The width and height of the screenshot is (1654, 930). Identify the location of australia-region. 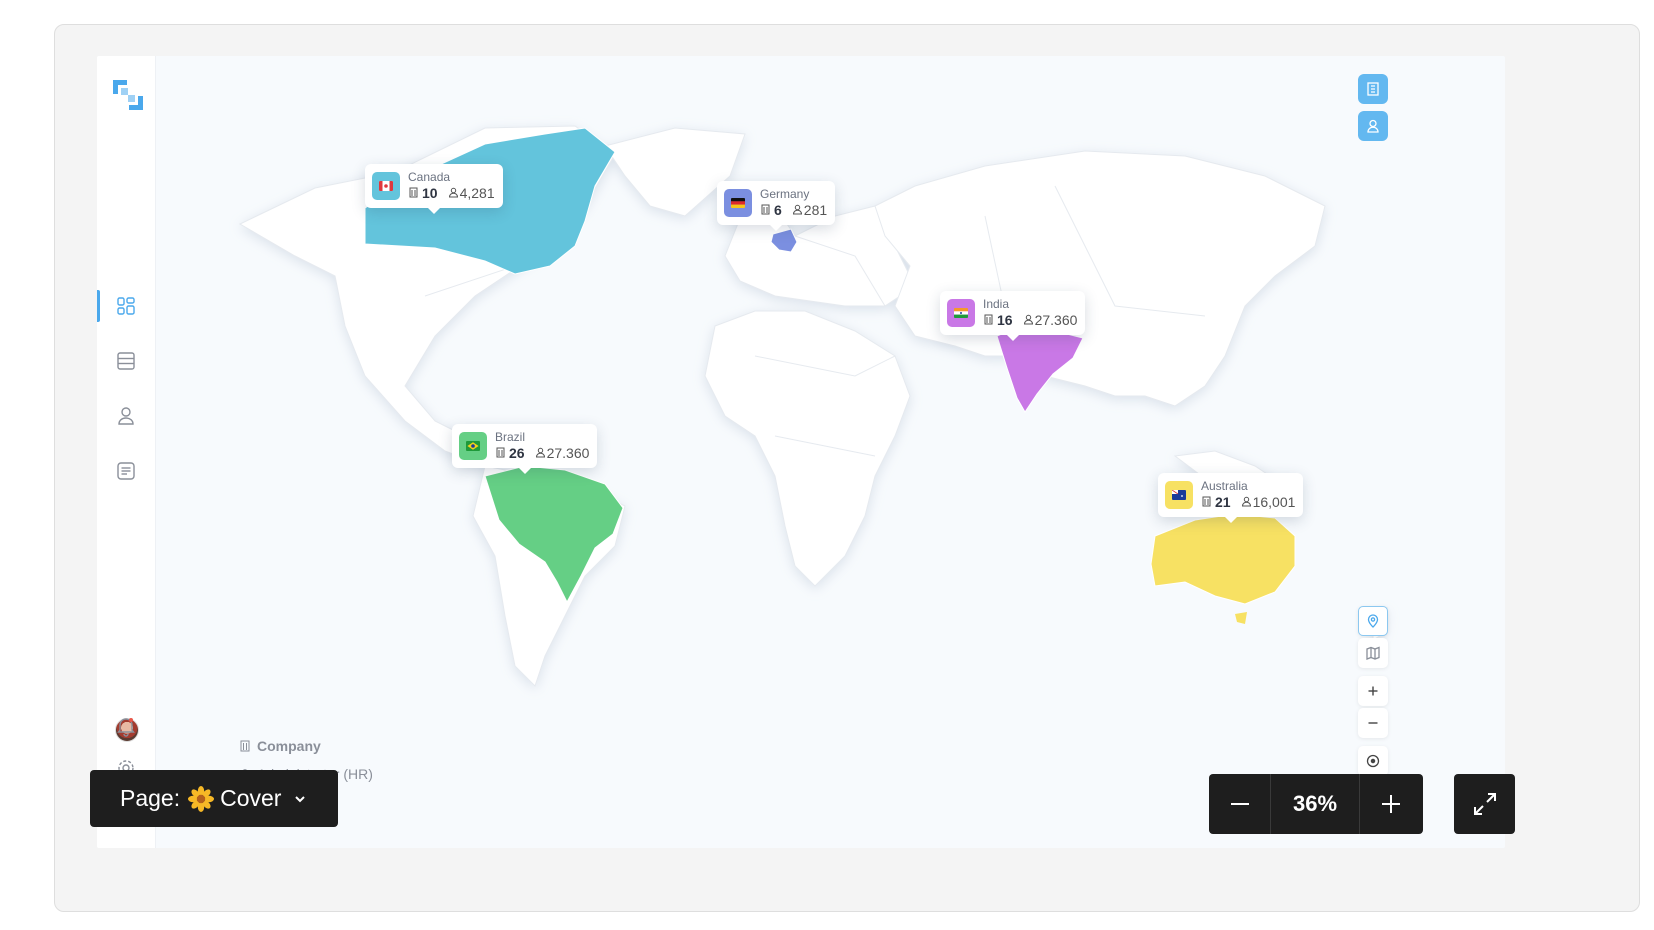
(1223, 559).